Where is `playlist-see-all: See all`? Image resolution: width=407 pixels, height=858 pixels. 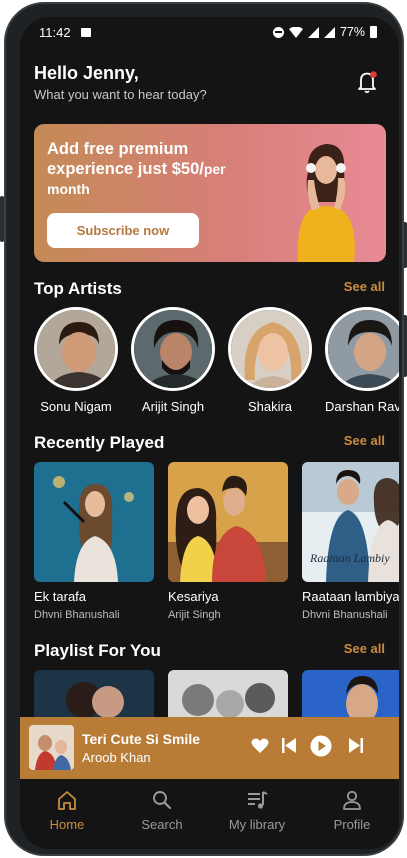 playlist-see-all: See all is located at coordinates (364, 648).